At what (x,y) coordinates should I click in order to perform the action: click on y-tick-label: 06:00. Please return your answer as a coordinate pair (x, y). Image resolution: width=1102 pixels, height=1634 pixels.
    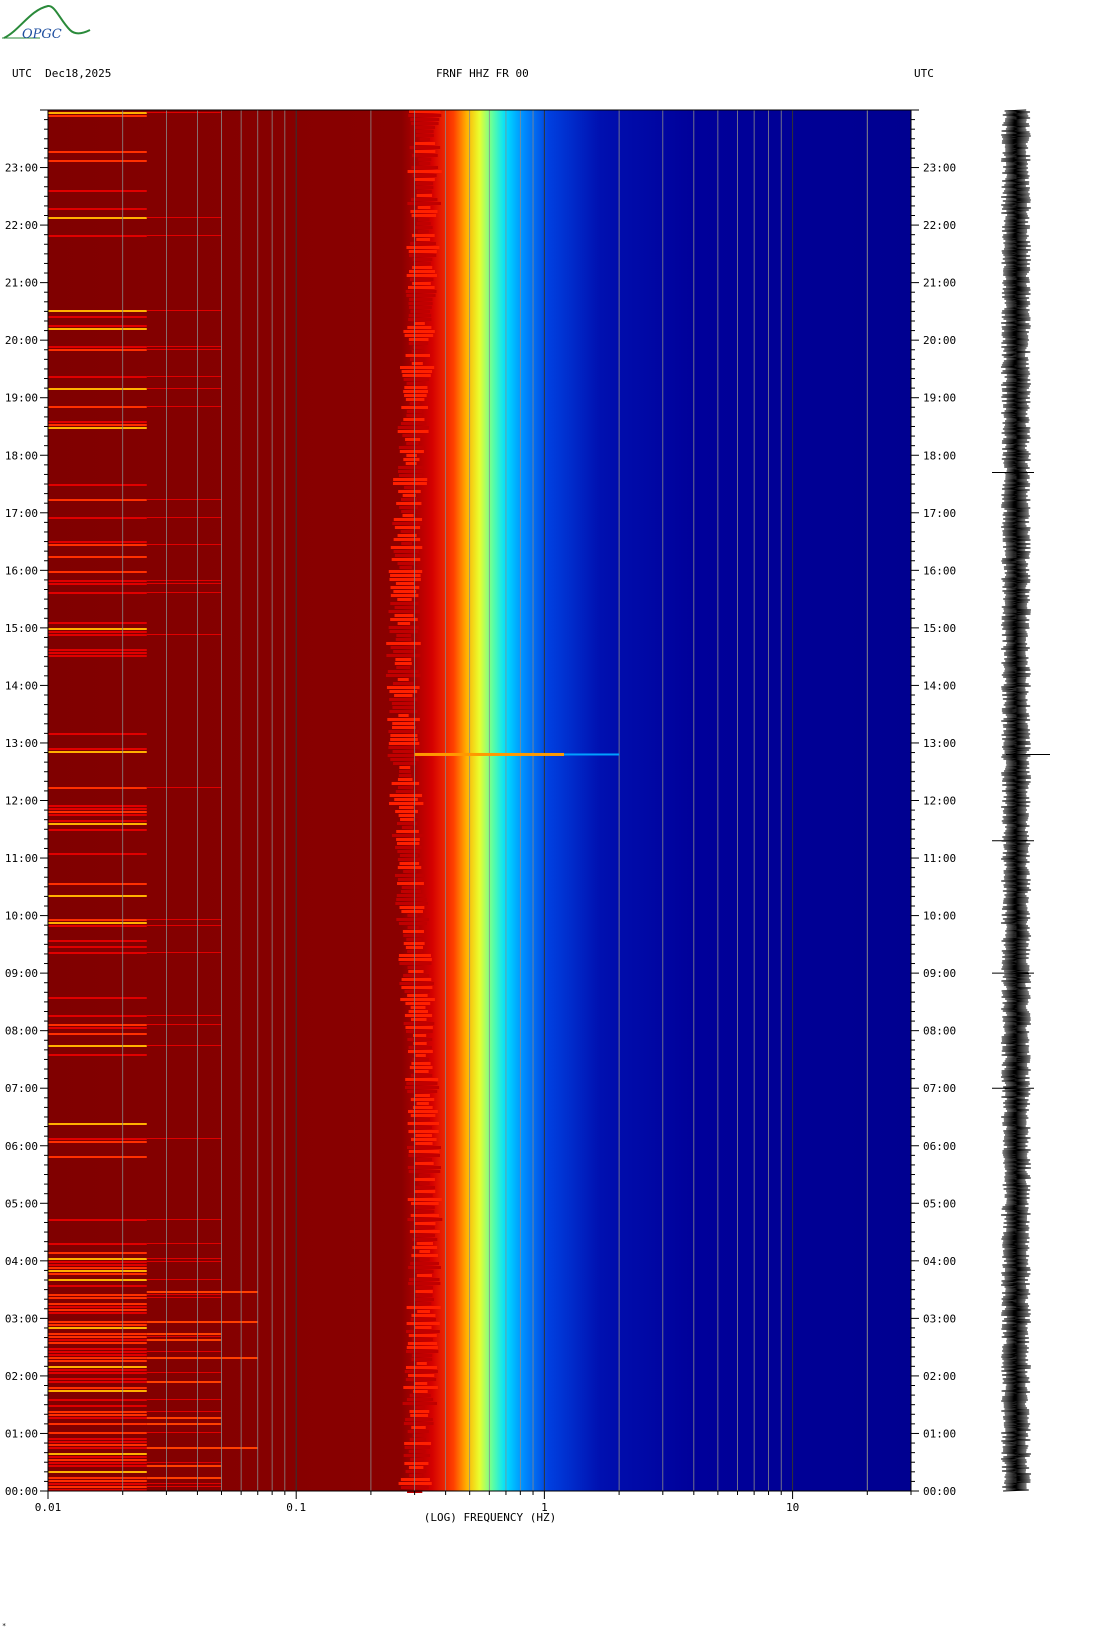
    Looking at the image, I should click on (939, 1146).